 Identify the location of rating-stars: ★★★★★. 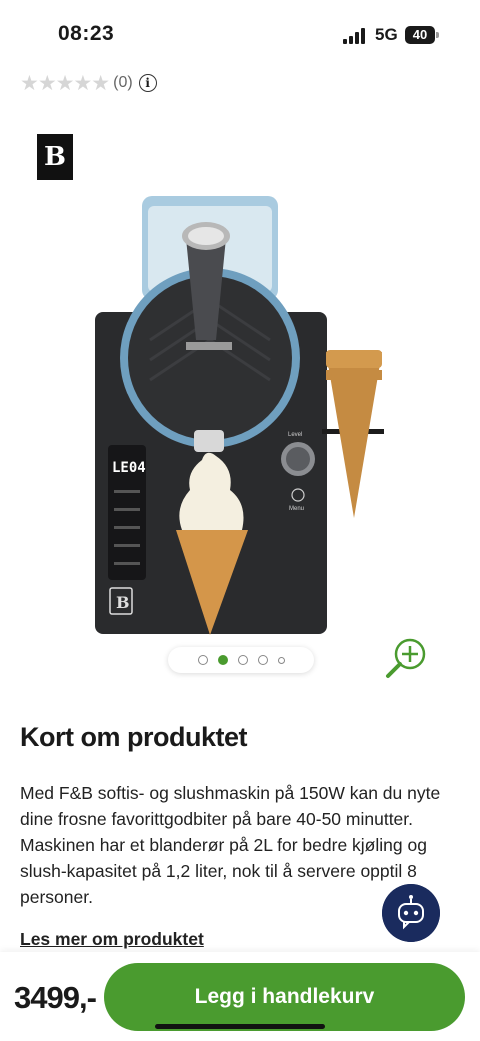
(65, 83).